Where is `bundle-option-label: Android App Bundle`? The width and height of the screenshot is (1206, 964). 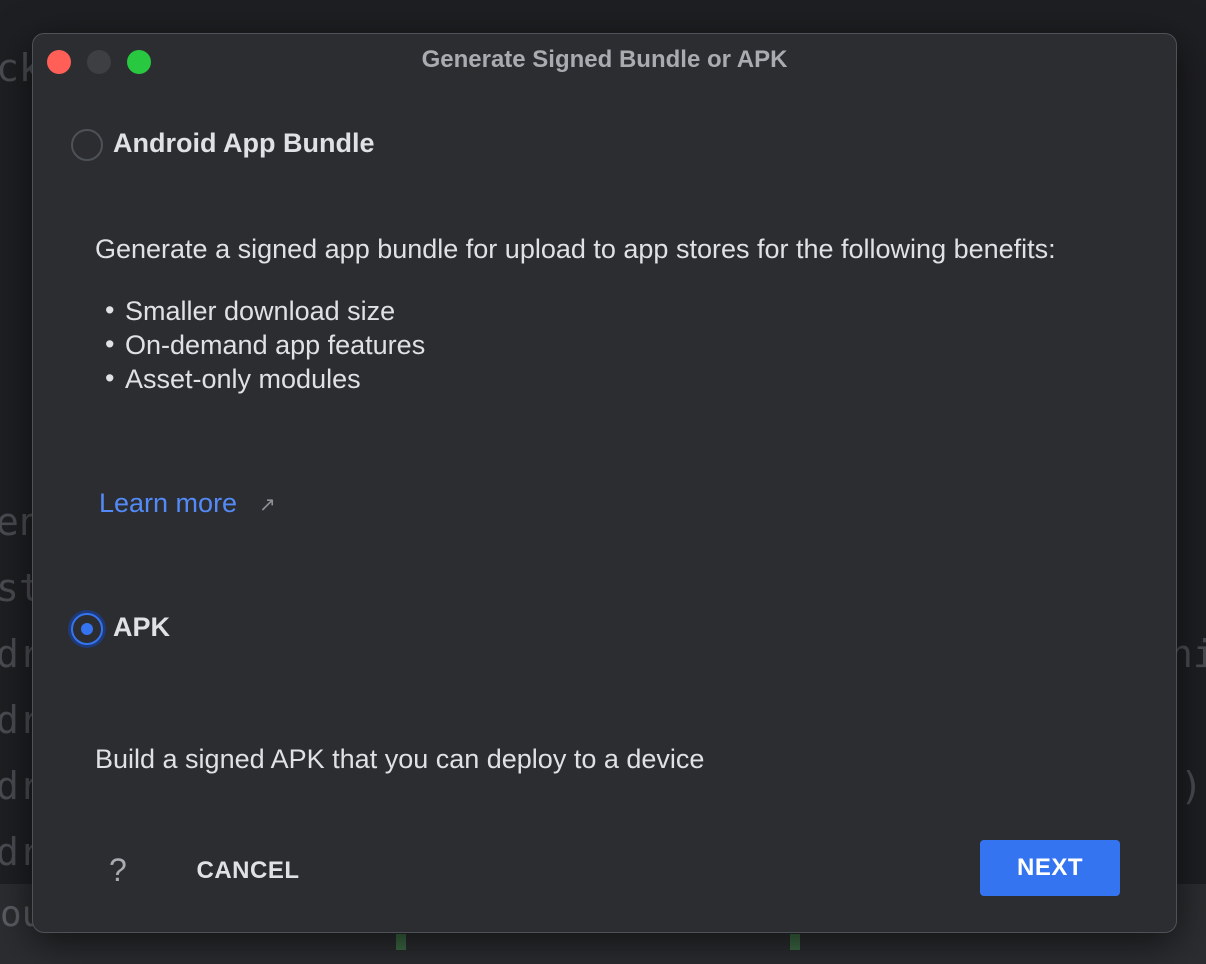 bundle-option-label: Android App Bundle is located at coordinates (243, 143).